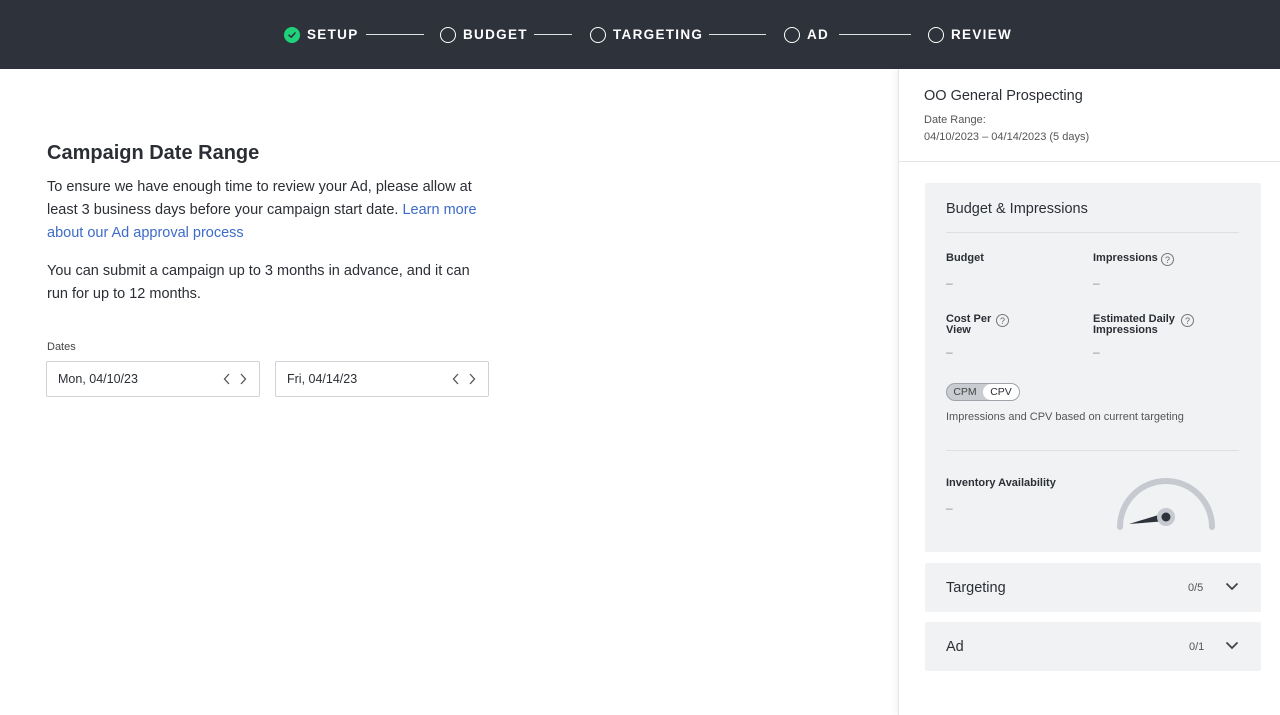 The height and width of the screenshot is (715, 1280). What do you see at coordinates (1093, 587) in the screenshot?
I see `targeting-section: Targeting 0/5` at bounding box center [1093, 587].